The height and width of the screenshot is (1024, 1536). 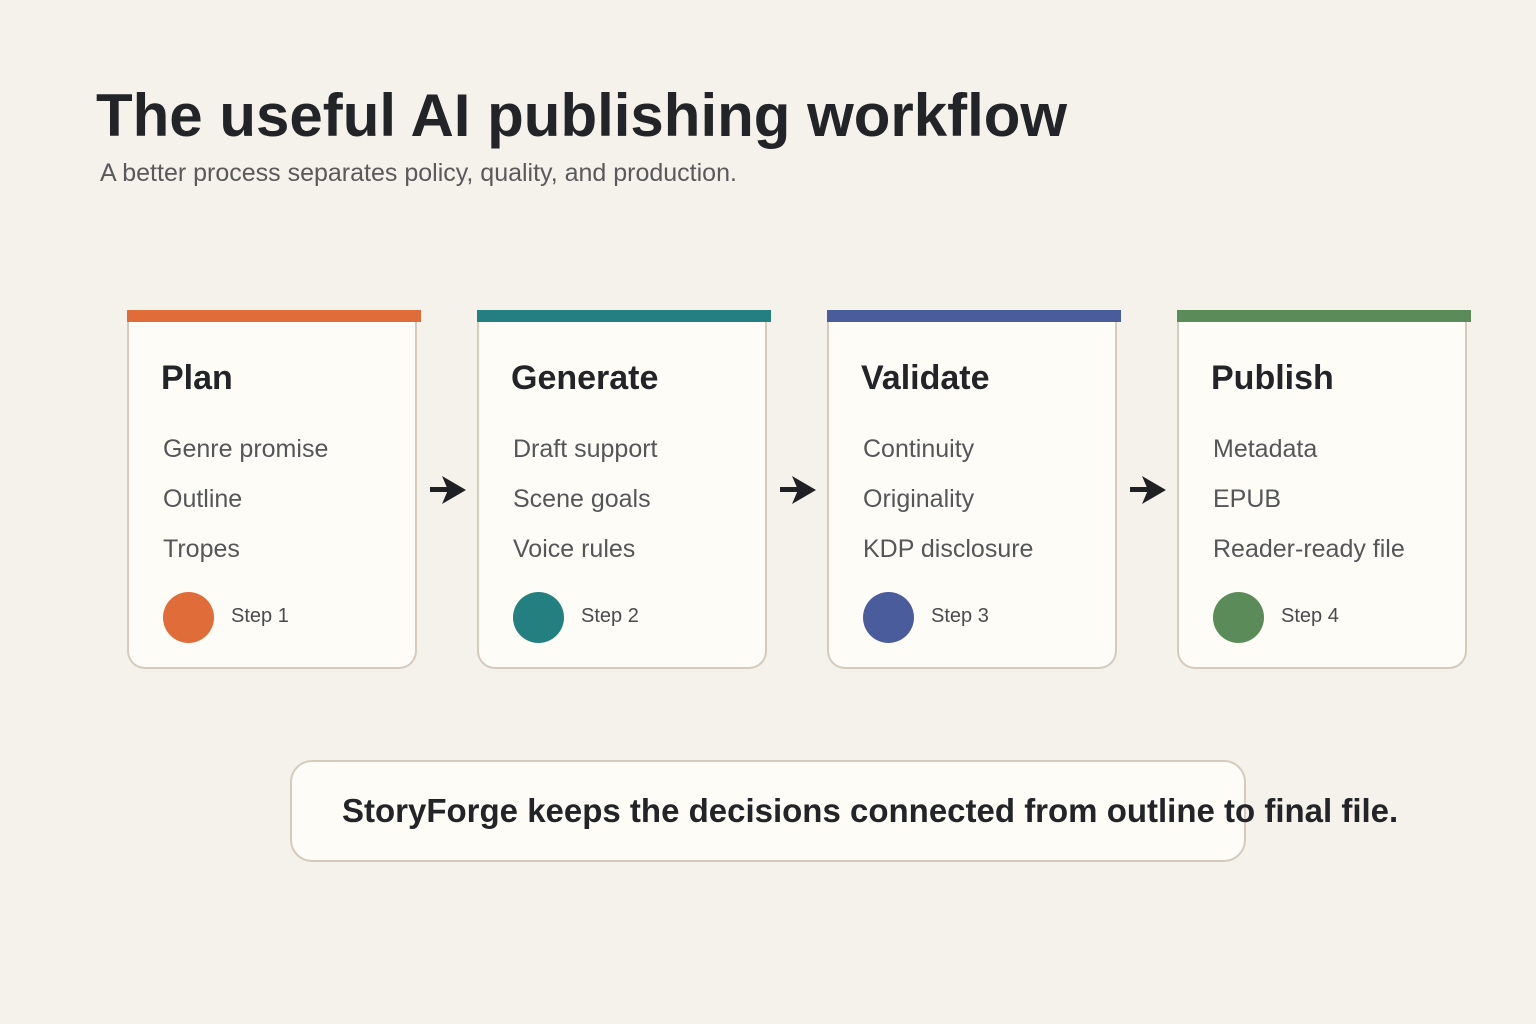 What do you see at coordinates (919, 499) in the screenshot?
I see `list-item: Originality` at bounding box center [919, 499].